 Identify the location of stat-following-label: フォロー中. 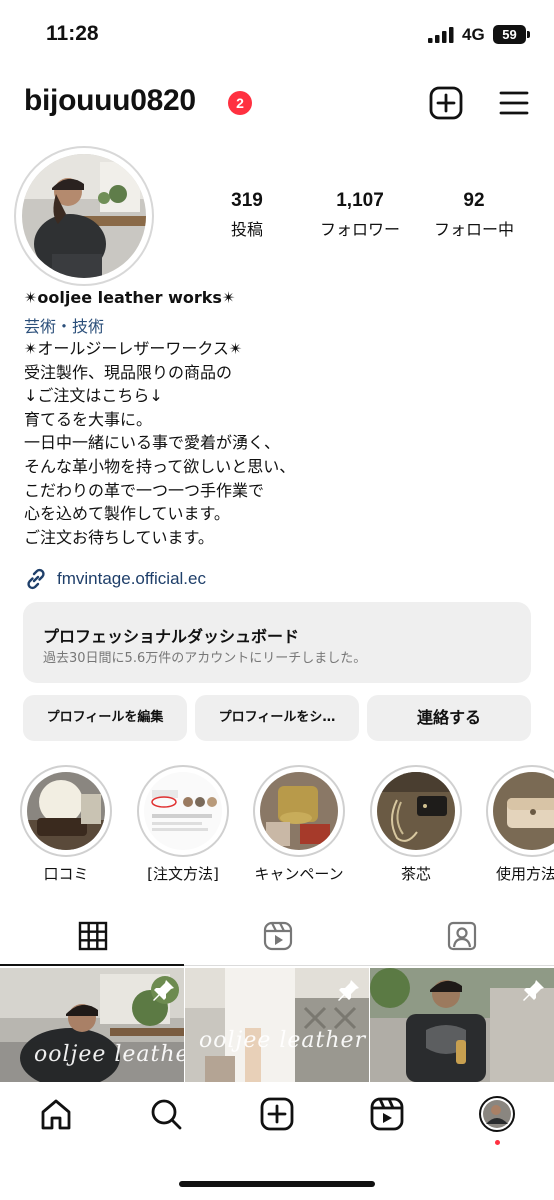
(473, 229).